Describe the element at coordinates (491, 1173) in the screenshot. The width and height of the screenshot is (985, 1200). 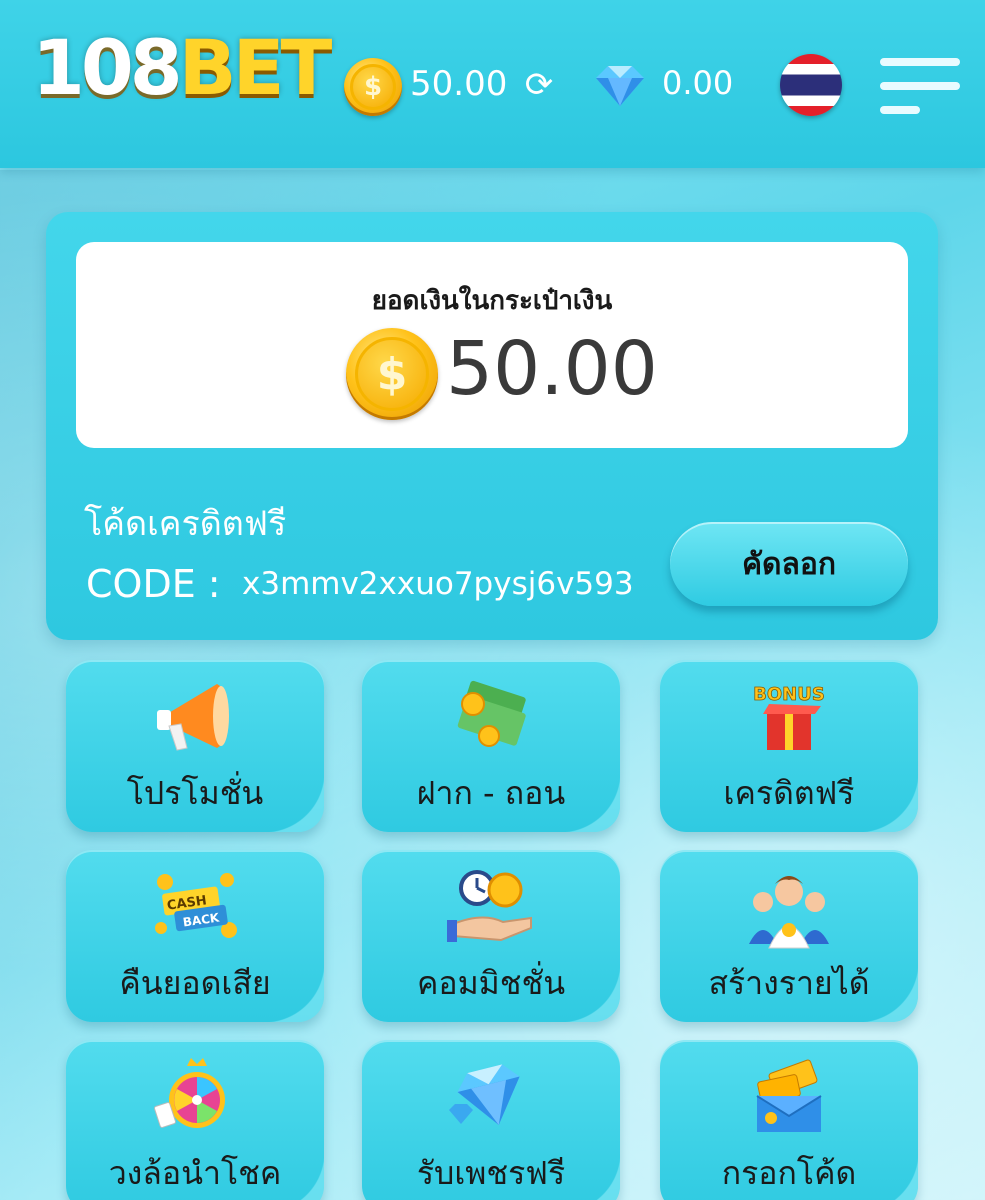
I see `menu-tile-label: รับเพชรฟรี` at that location.